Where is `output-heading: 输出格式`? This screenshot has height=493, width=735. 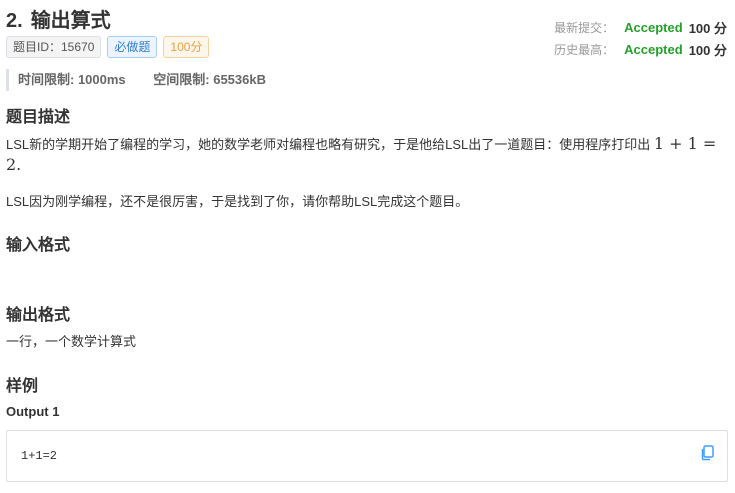 output-heading: 输出格式 is located at coordinates (38, 315).